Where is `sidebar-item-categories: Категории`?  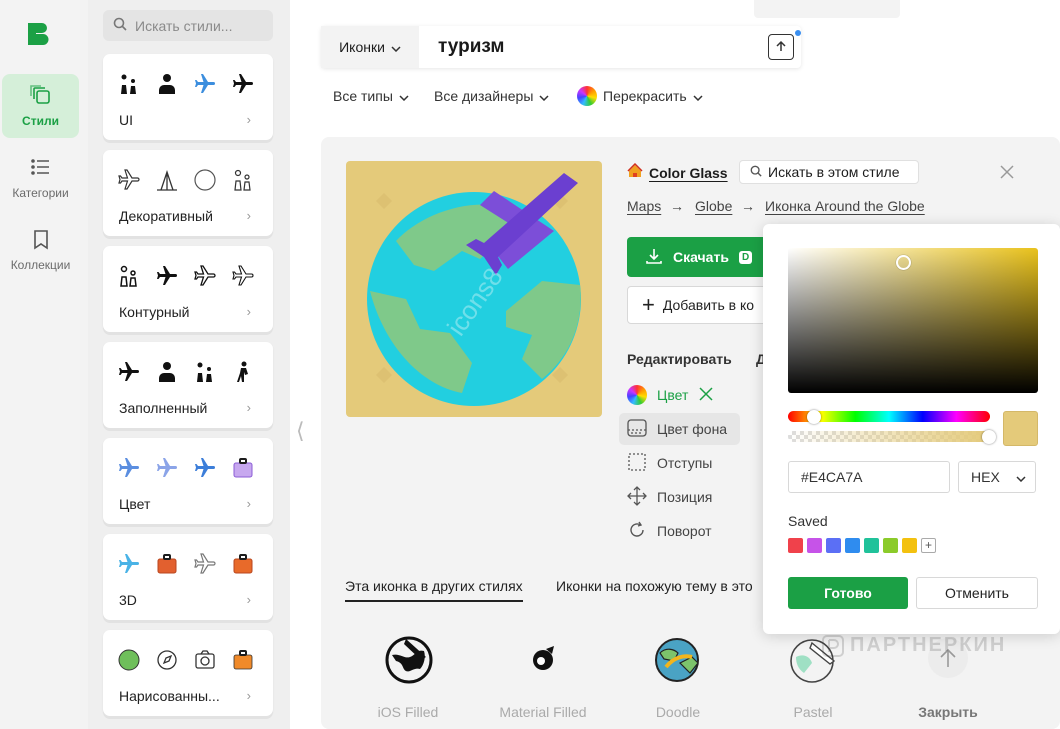 sidebar-item-categories: Категории is located at coordinates (40, 178).